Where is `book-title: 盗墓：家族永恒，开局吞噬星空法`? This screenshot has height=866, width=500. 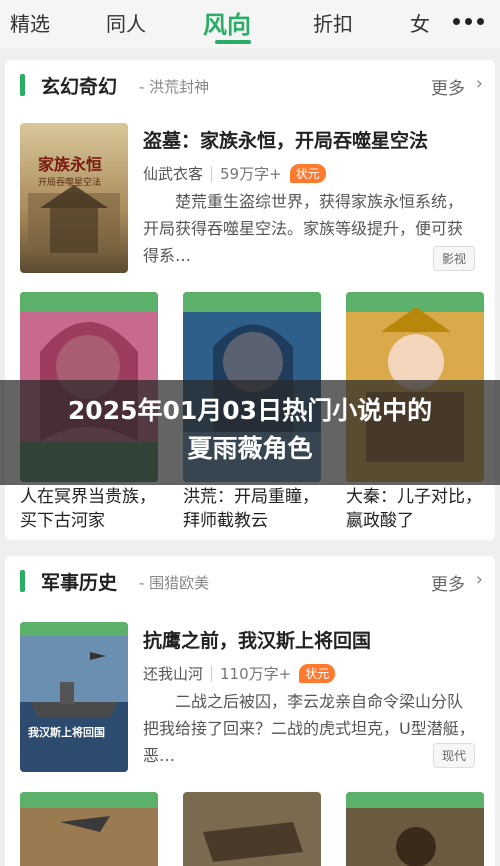 book-title: 盗墓：家族永恒，开局吞噬星空法 is located at coordinates (285, 139).